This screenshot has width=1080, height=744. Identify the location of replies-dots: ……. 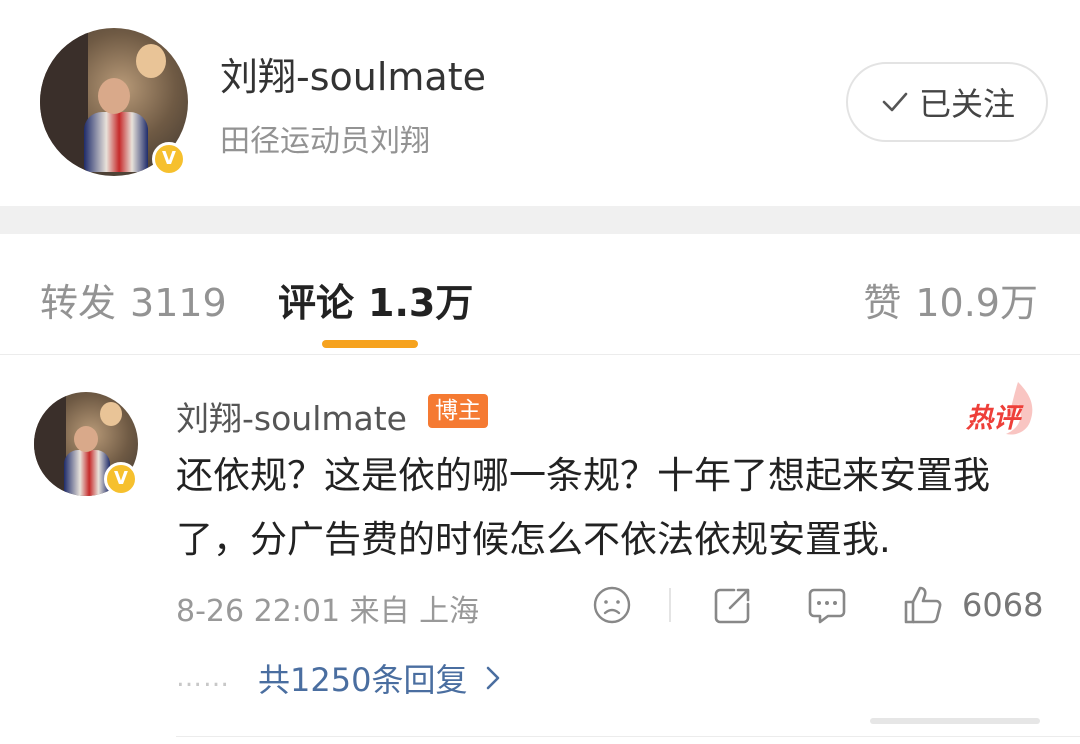
(203, 678).